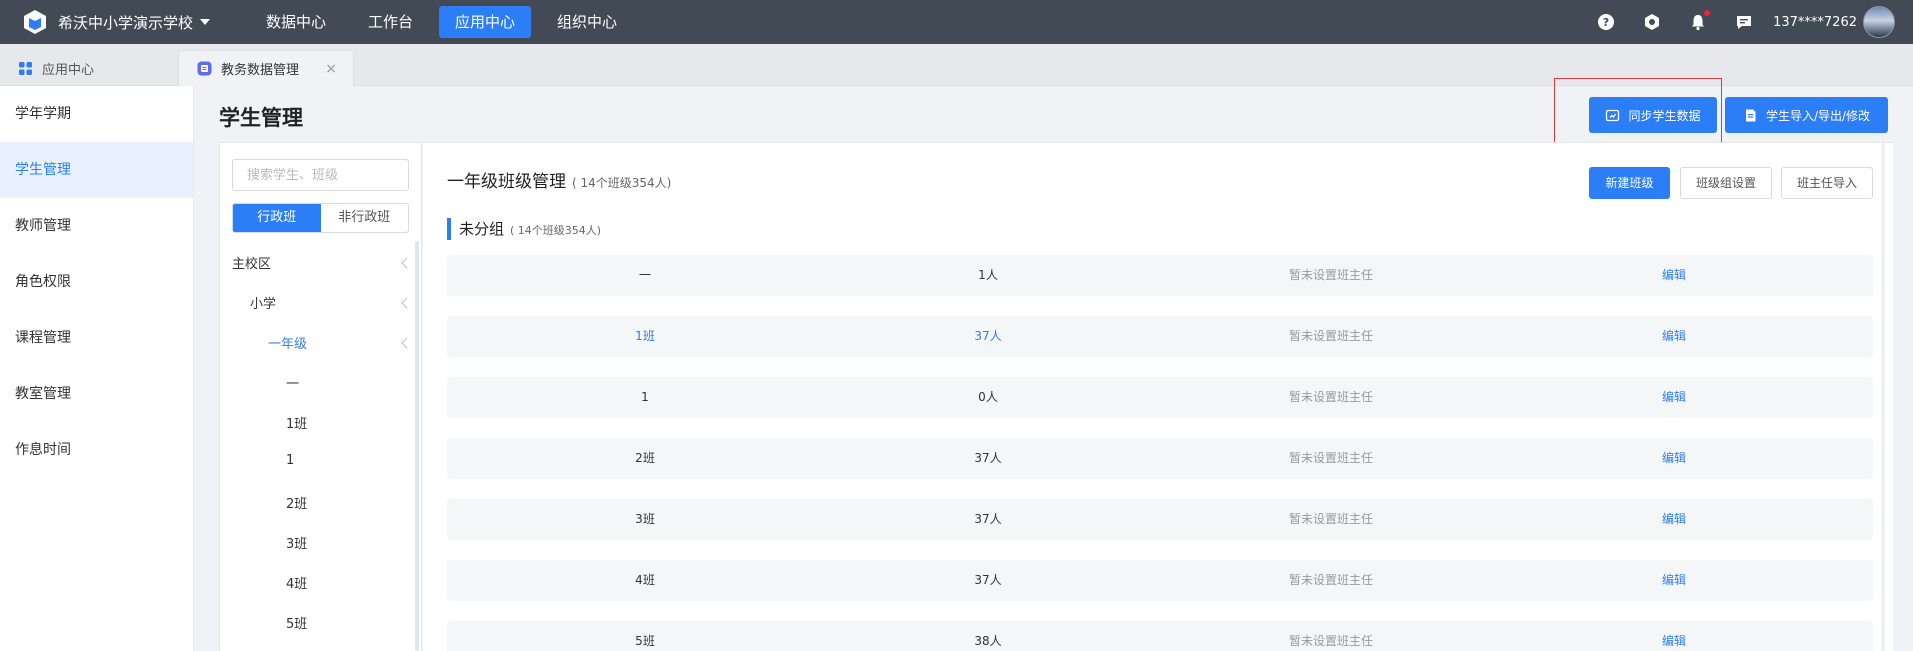 The width and height of the screenshot is (1913, 651). What do you see at coordinates (1707, 13) in the screenshot?
I see `notification-dot` at bounding box center [1707, 13].